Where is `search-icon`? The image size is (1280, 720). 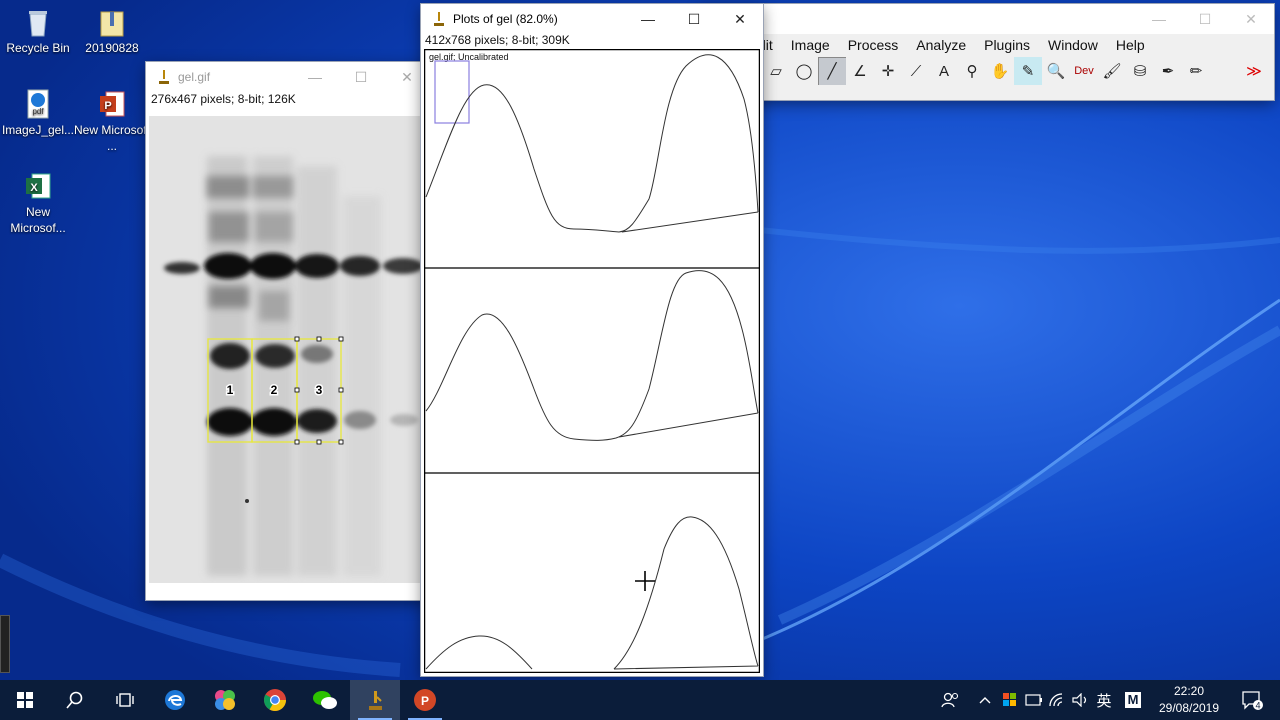 search-icon is located at coordinates (74, 700).